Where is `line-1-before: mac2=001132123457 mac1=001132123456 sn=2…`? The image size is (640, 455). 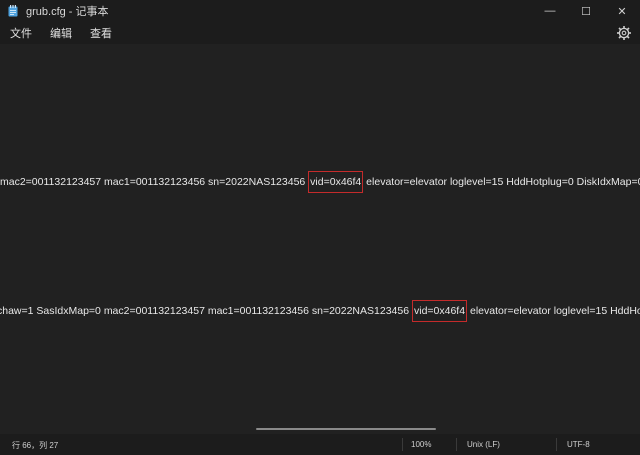
line-1-before: mac2=001132123457 mac1=001132123456 sn=2… is located at coordinates (154, 182).